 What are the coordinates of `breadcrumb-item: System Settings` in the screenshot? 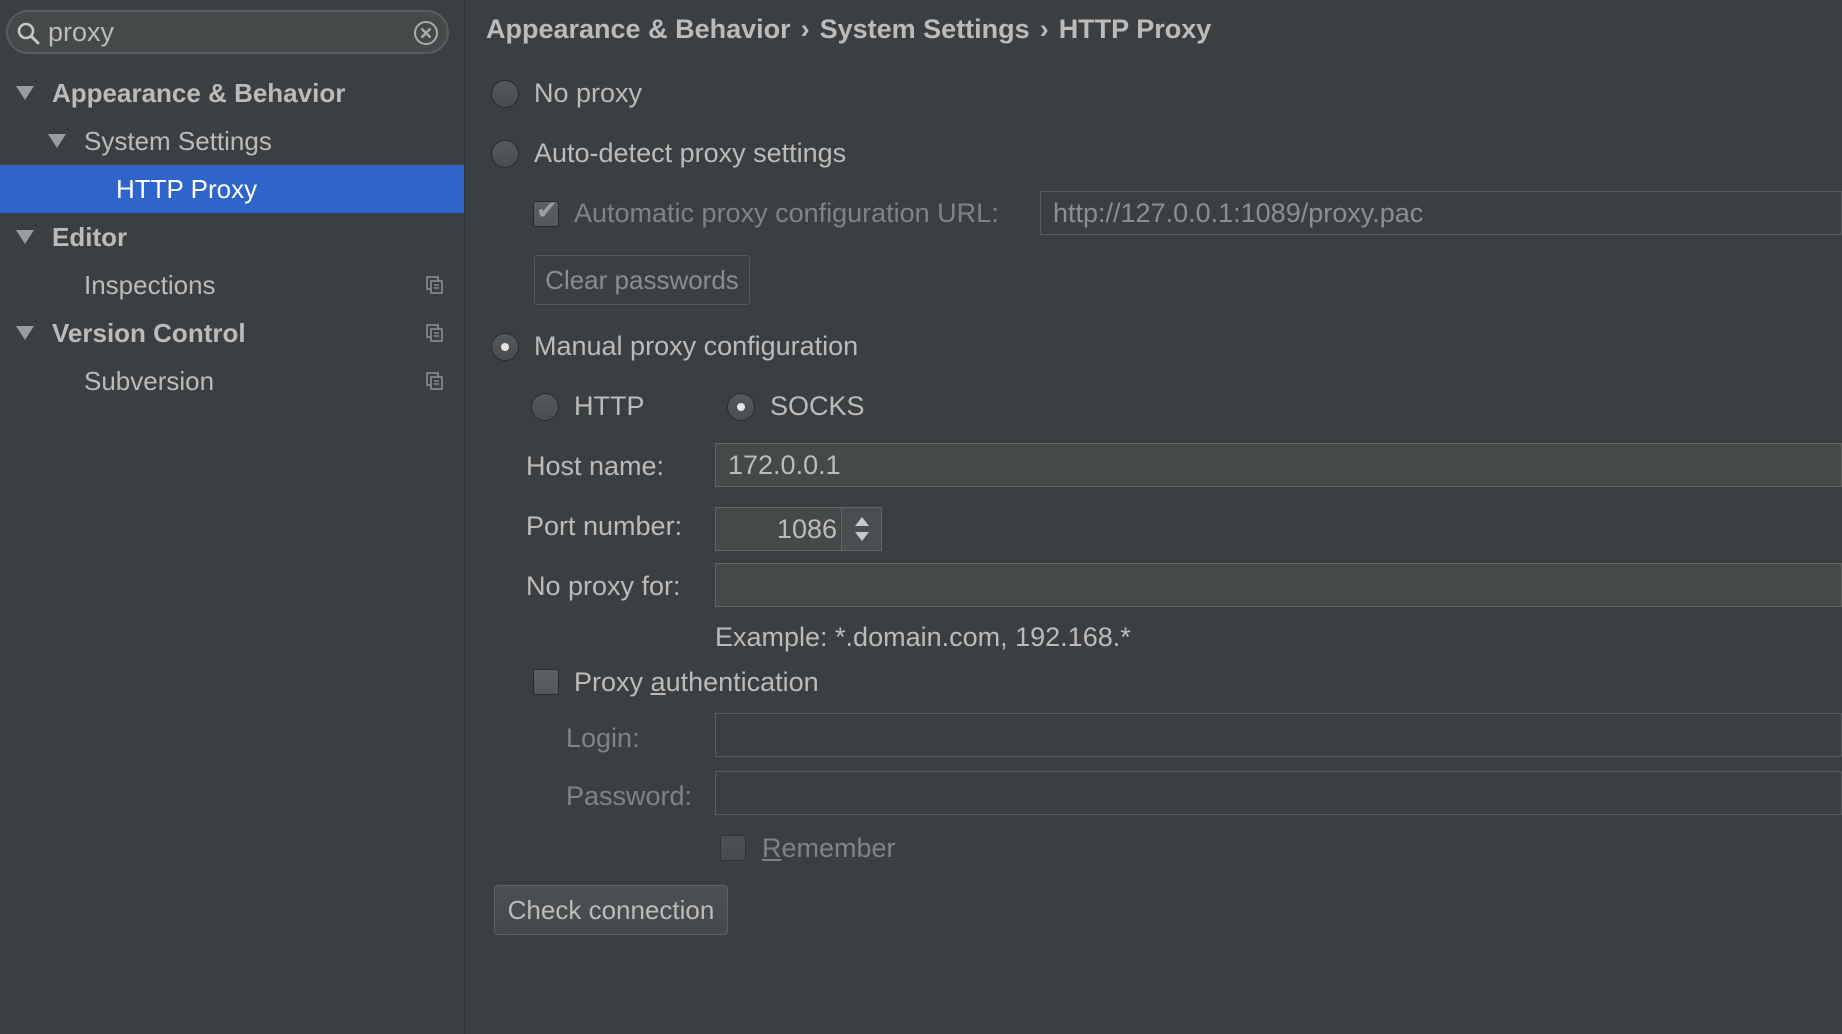 It's located at (925, 29).